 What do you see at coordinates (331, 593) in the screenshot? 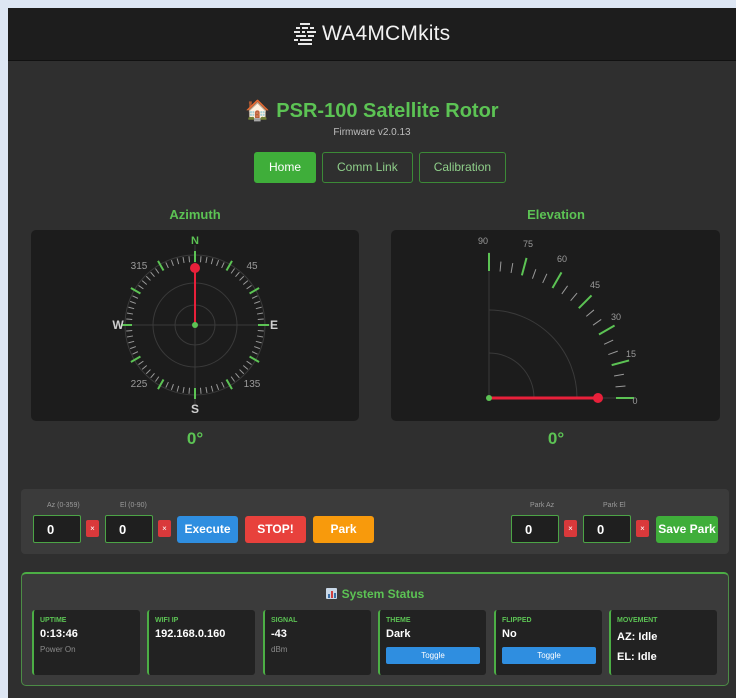
I see `bar-chart-icon` at bounding box center [331, 593].